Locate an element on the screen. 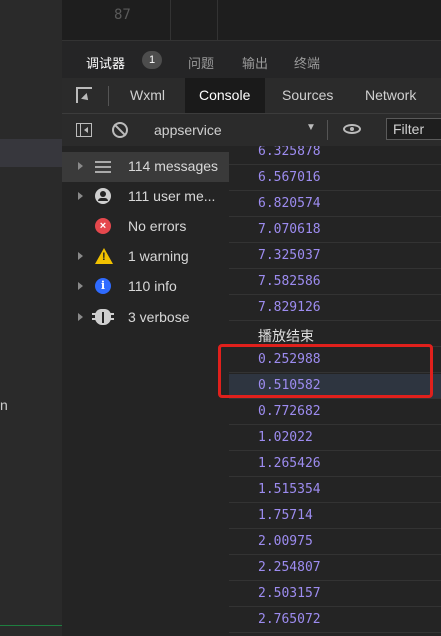 The width and height of the screenshot is (441, 636). live-expression-eye-icon is located at coordinates (352, 129).